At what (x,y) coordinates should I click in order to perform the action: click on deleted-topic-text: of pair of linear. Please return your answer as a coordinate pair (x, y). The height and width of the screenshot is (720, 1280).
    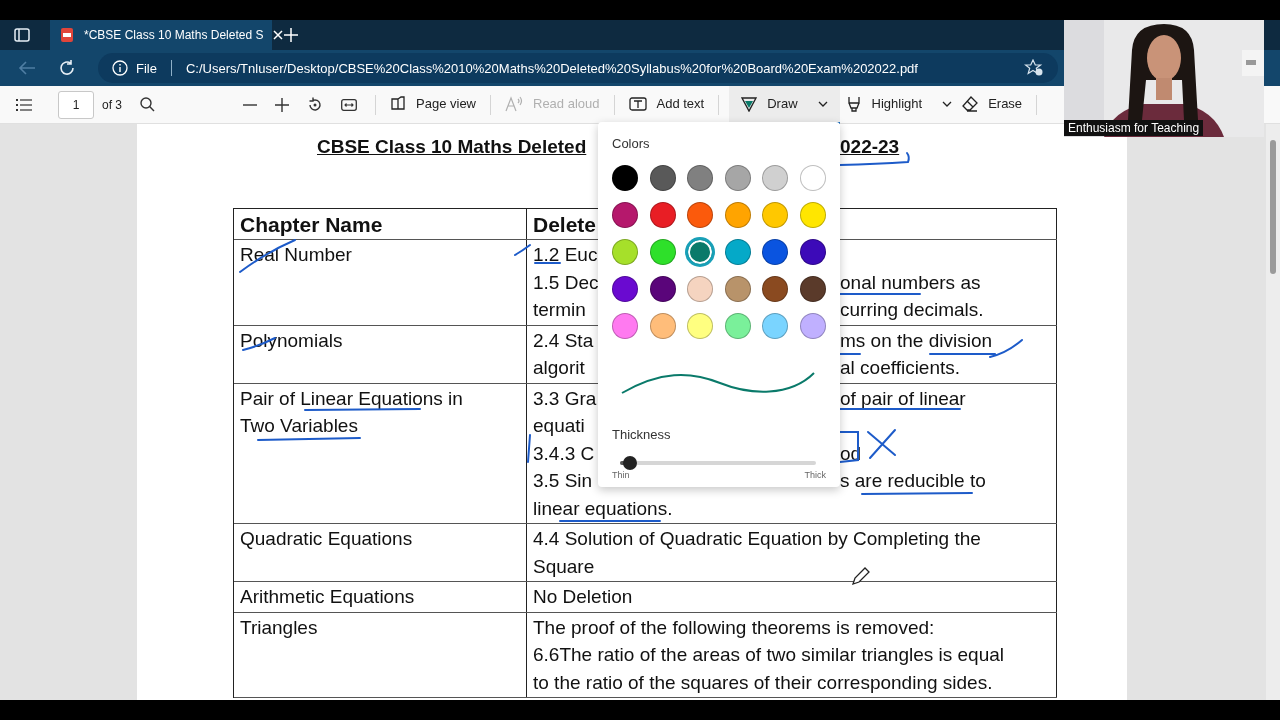
    Looking at the image, I should click on (903, 398).